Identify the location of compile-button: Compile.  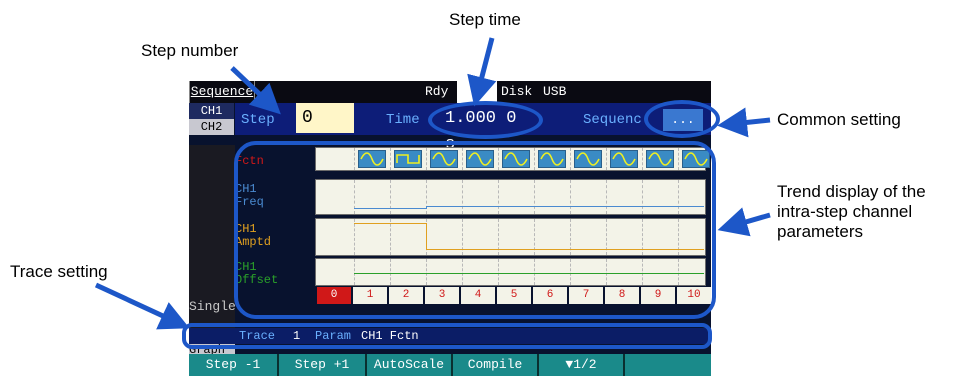
(496, 365).